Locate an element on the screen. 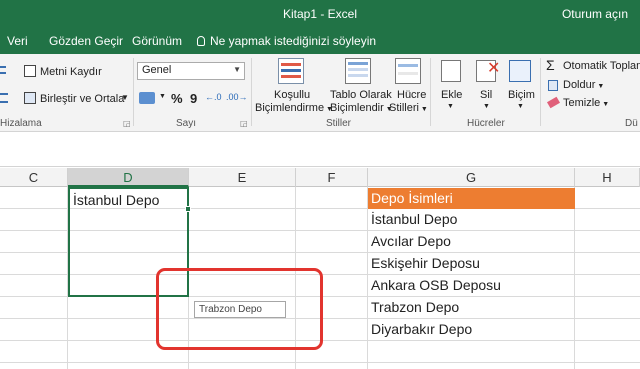  number-format-value: Genel is located at coordinates (157, 70).